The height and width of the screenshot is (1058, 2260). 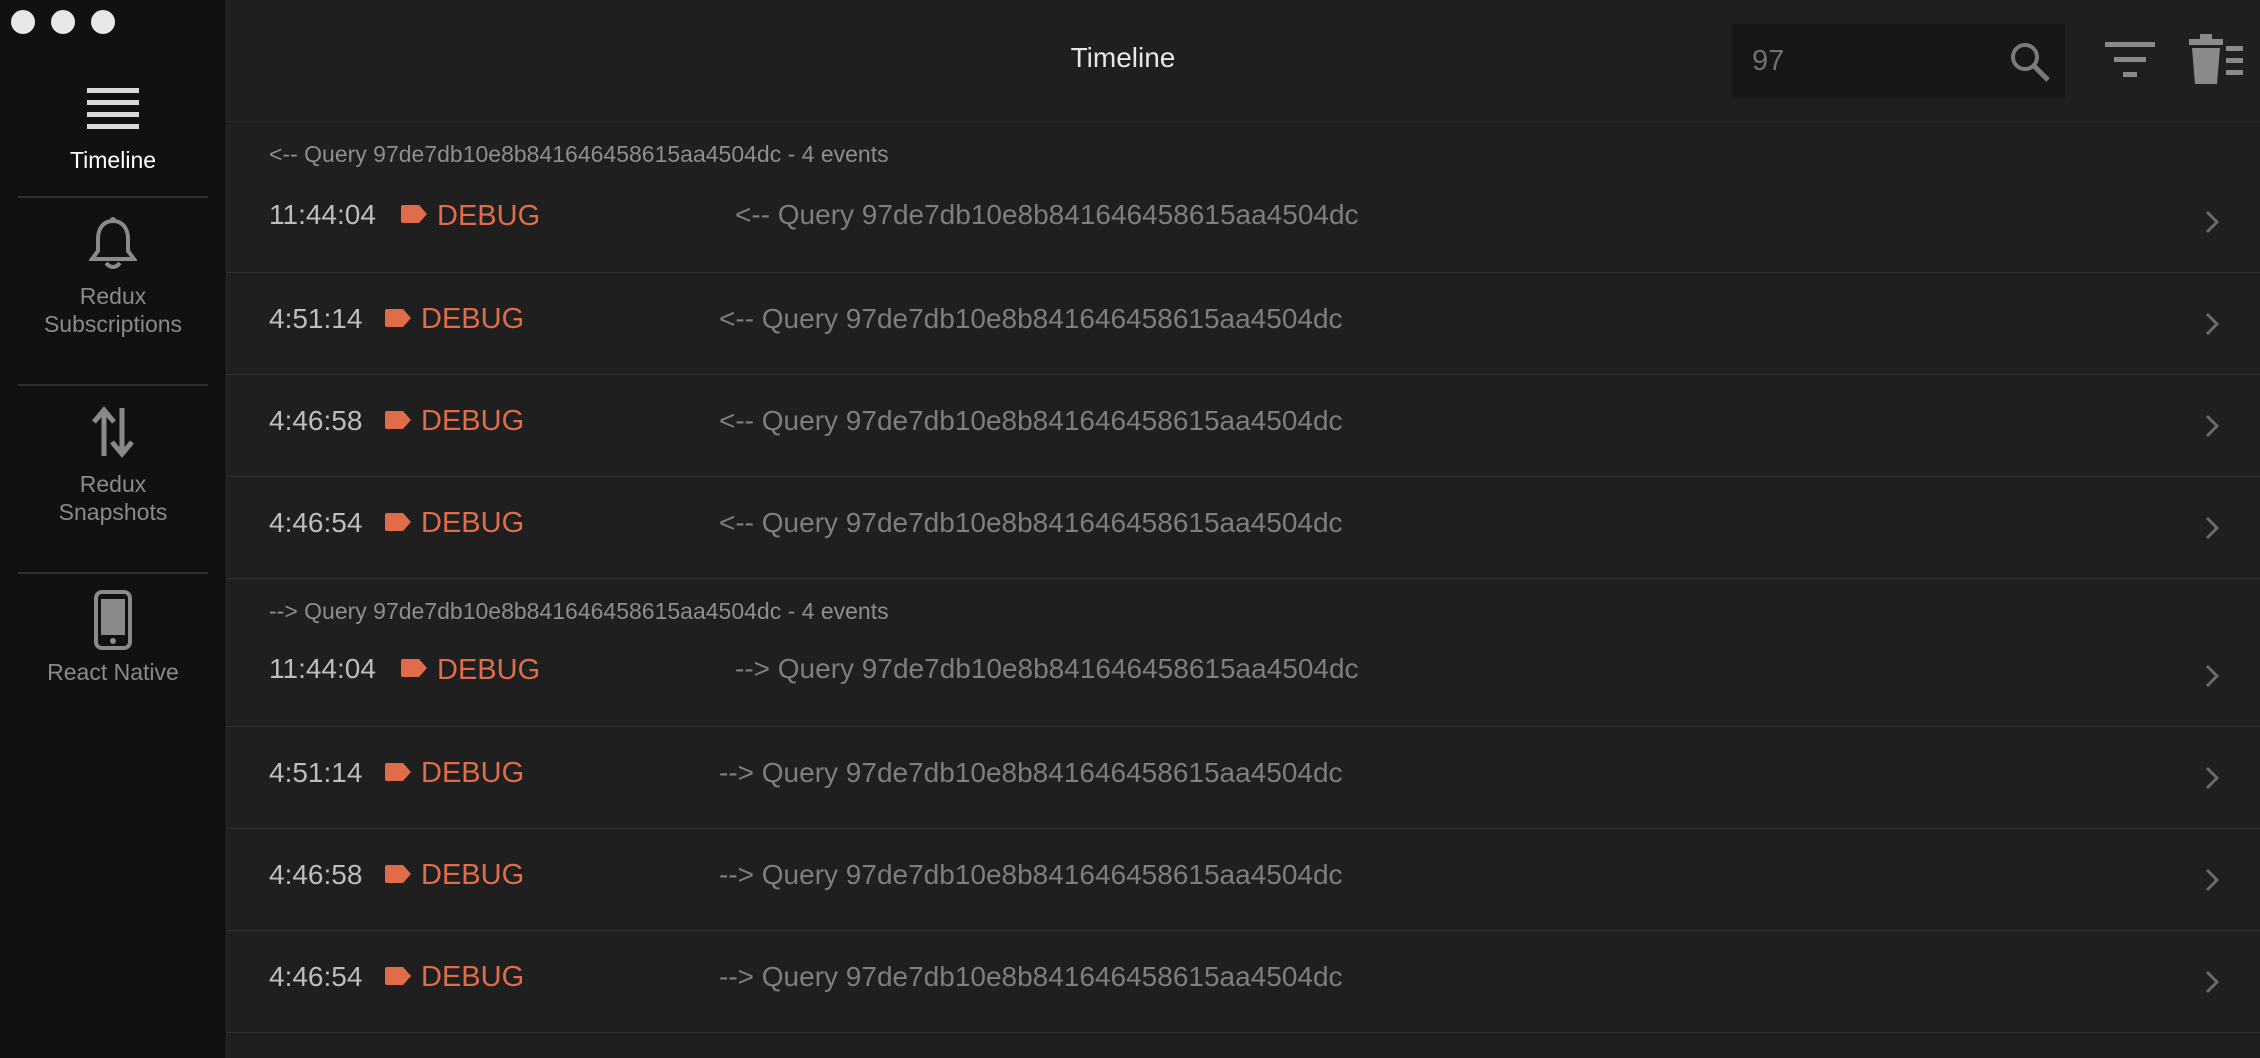 I want to click on minimize-window-button, so click(x=63, y=22).